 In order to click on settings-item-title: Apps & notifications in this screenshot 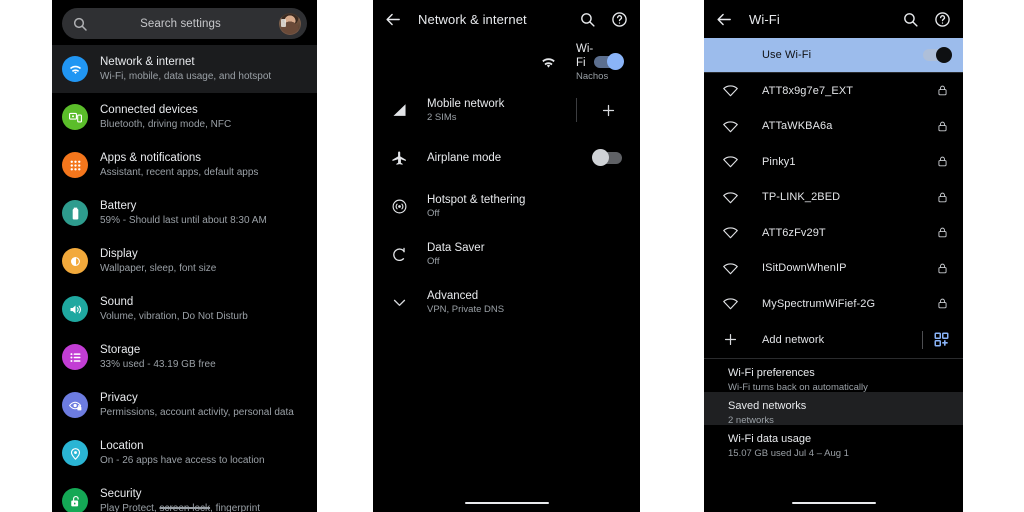, I will do `click(151, 158)`.